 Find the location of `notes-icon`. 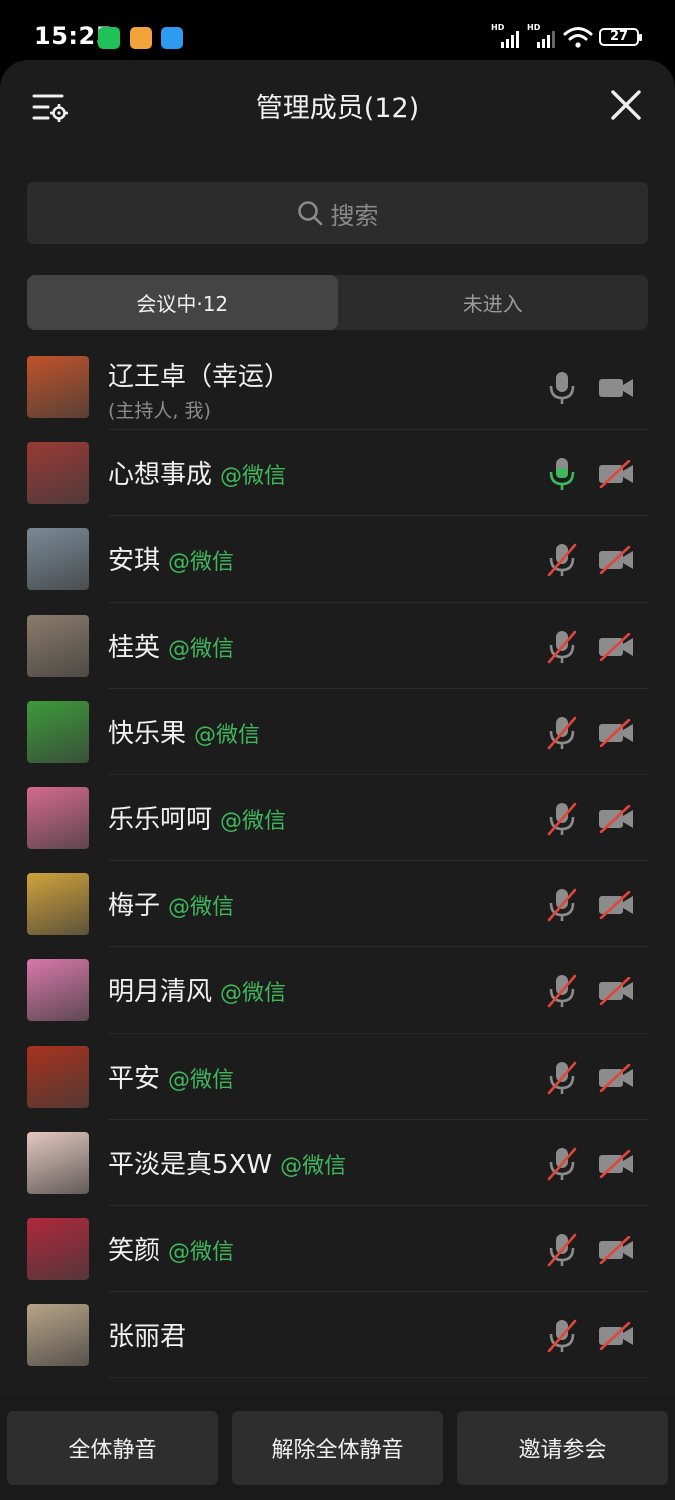

notes-icon is located at coordinates (141, 38).